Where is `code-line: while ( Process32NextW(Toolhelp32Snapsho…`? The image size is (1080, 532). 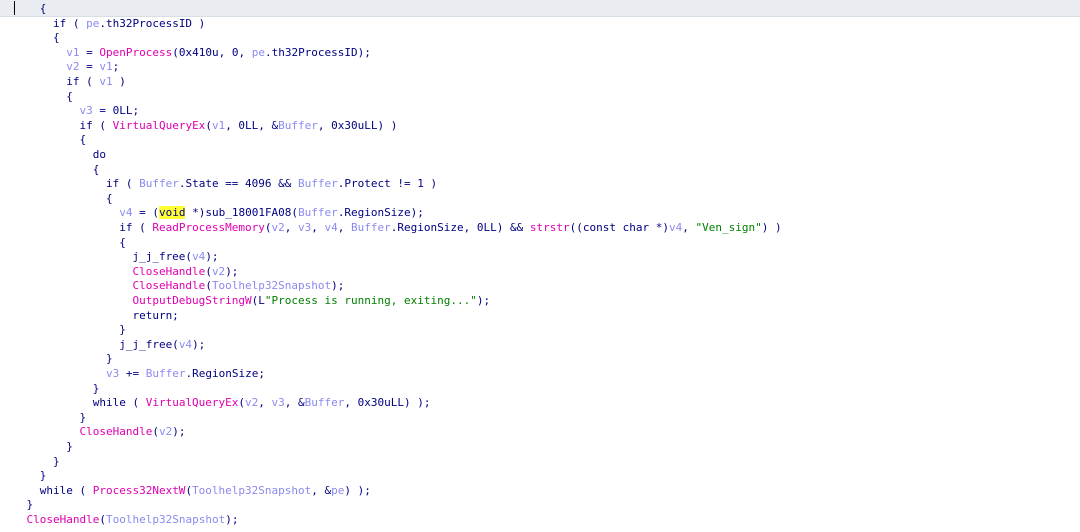 code-line: while ( Process32NextW(Toolhelp32Snapsho… is located at coordinates (185, 491).